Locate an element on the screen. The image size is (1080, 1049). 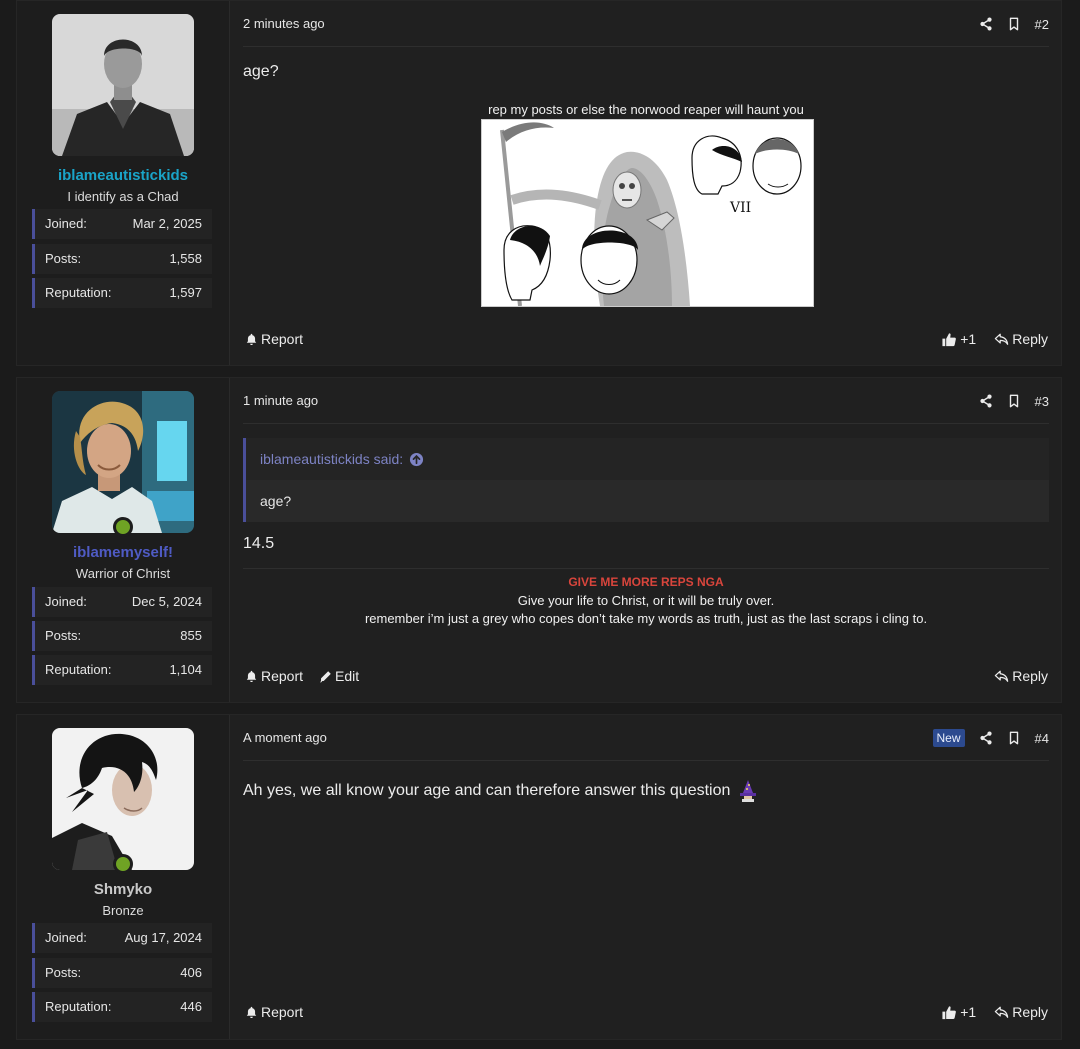
post-body: age? is located at coordinates (261, 71).